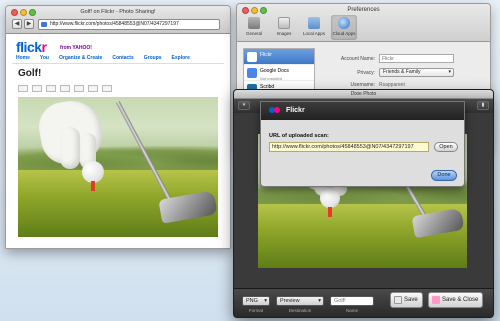  I want to click on dixie-title: Dixie Photo, so click(363, 94).